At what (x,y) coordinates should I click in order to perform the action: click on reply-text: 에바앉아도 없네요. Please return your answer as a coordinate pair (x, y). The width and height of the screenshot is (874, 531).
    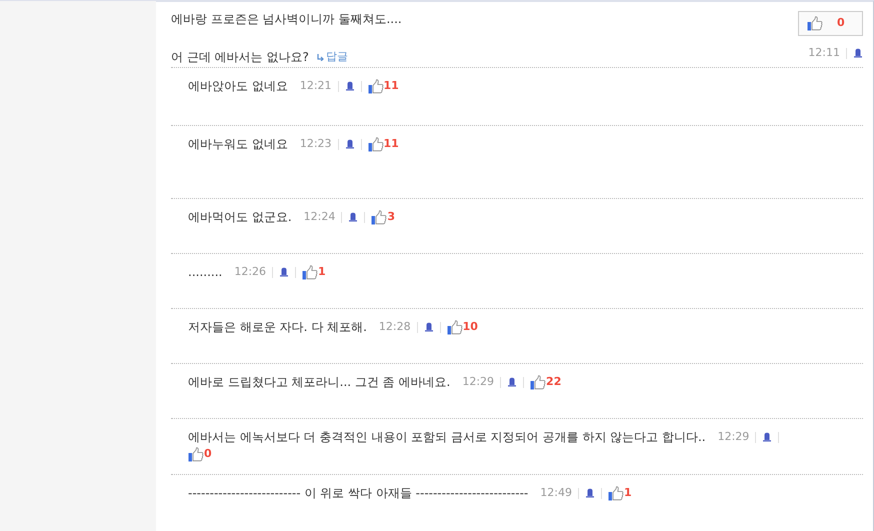
    Looking at the image, I should click on (238, 86).